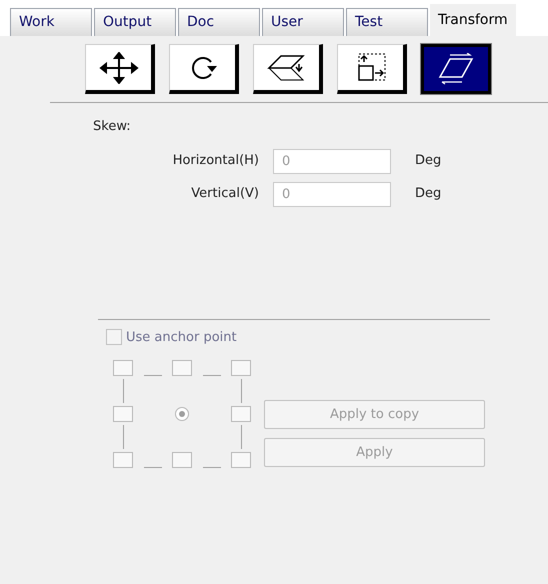 The width and height of the screenshot is (548, 584). What do you see at coordinates (473, 20) in the screenshot?
I see `tab: Transform` at bounding box center [473, 20].